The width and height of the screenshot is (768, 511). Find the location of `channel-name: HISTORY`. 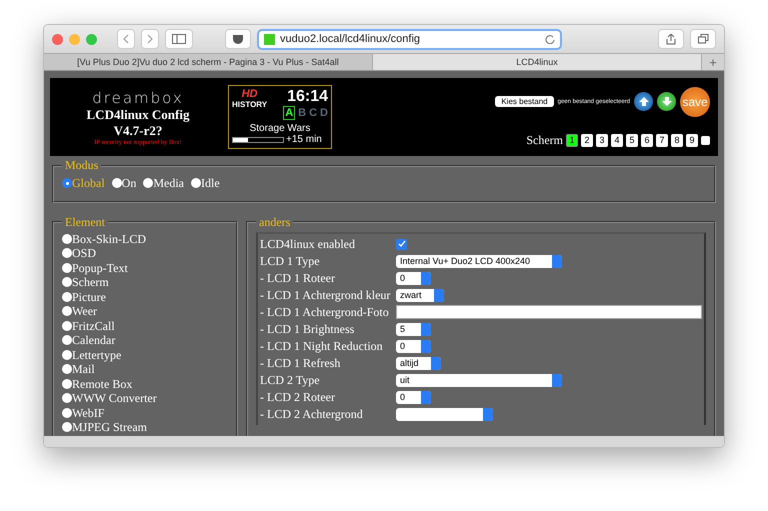

channel-name: HISTORY is located at coordinates (250, 104).